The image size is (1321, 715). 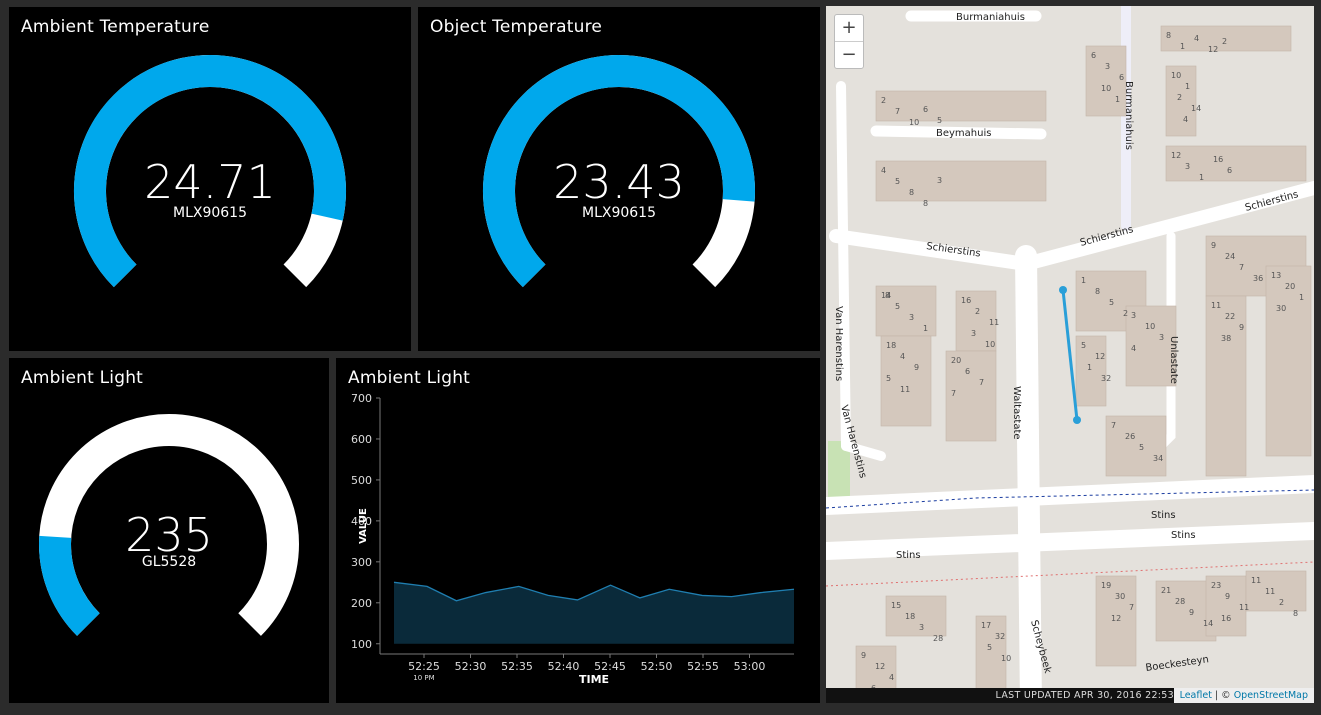 I want to click on house-number: 32, so click(x=1000, y=636).